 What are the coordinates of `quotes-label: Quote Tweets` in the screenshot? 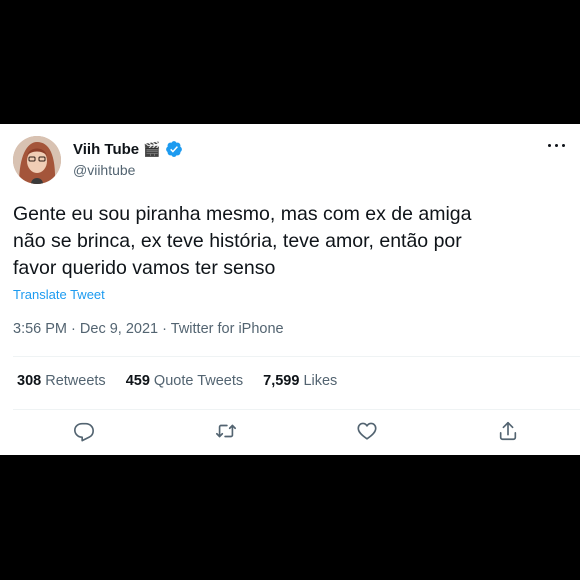 It's located at (198, 381).